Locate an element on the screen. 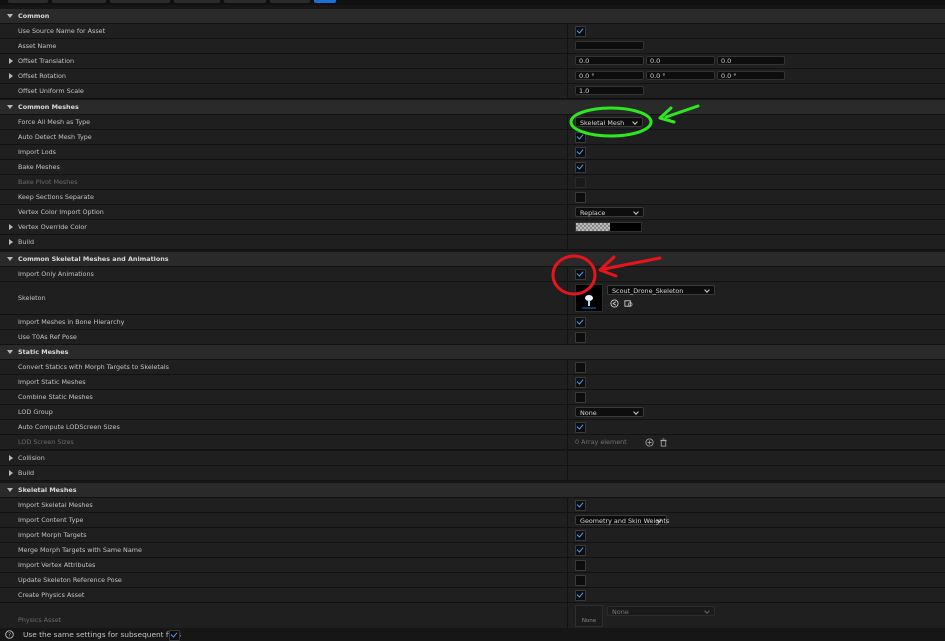 The height and width of the screenshot is (641, 945). category-common-meshes: Common Meshes is located at coordinates (472, 107).